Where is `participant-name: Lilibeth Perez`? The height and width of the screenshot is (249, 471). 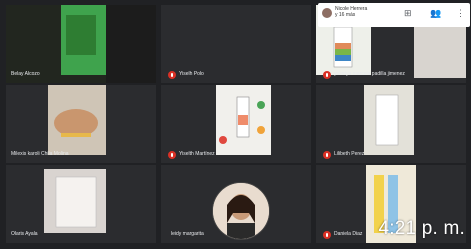
participant-name: Lilibeth Perez is located at coordinates (349, 154).